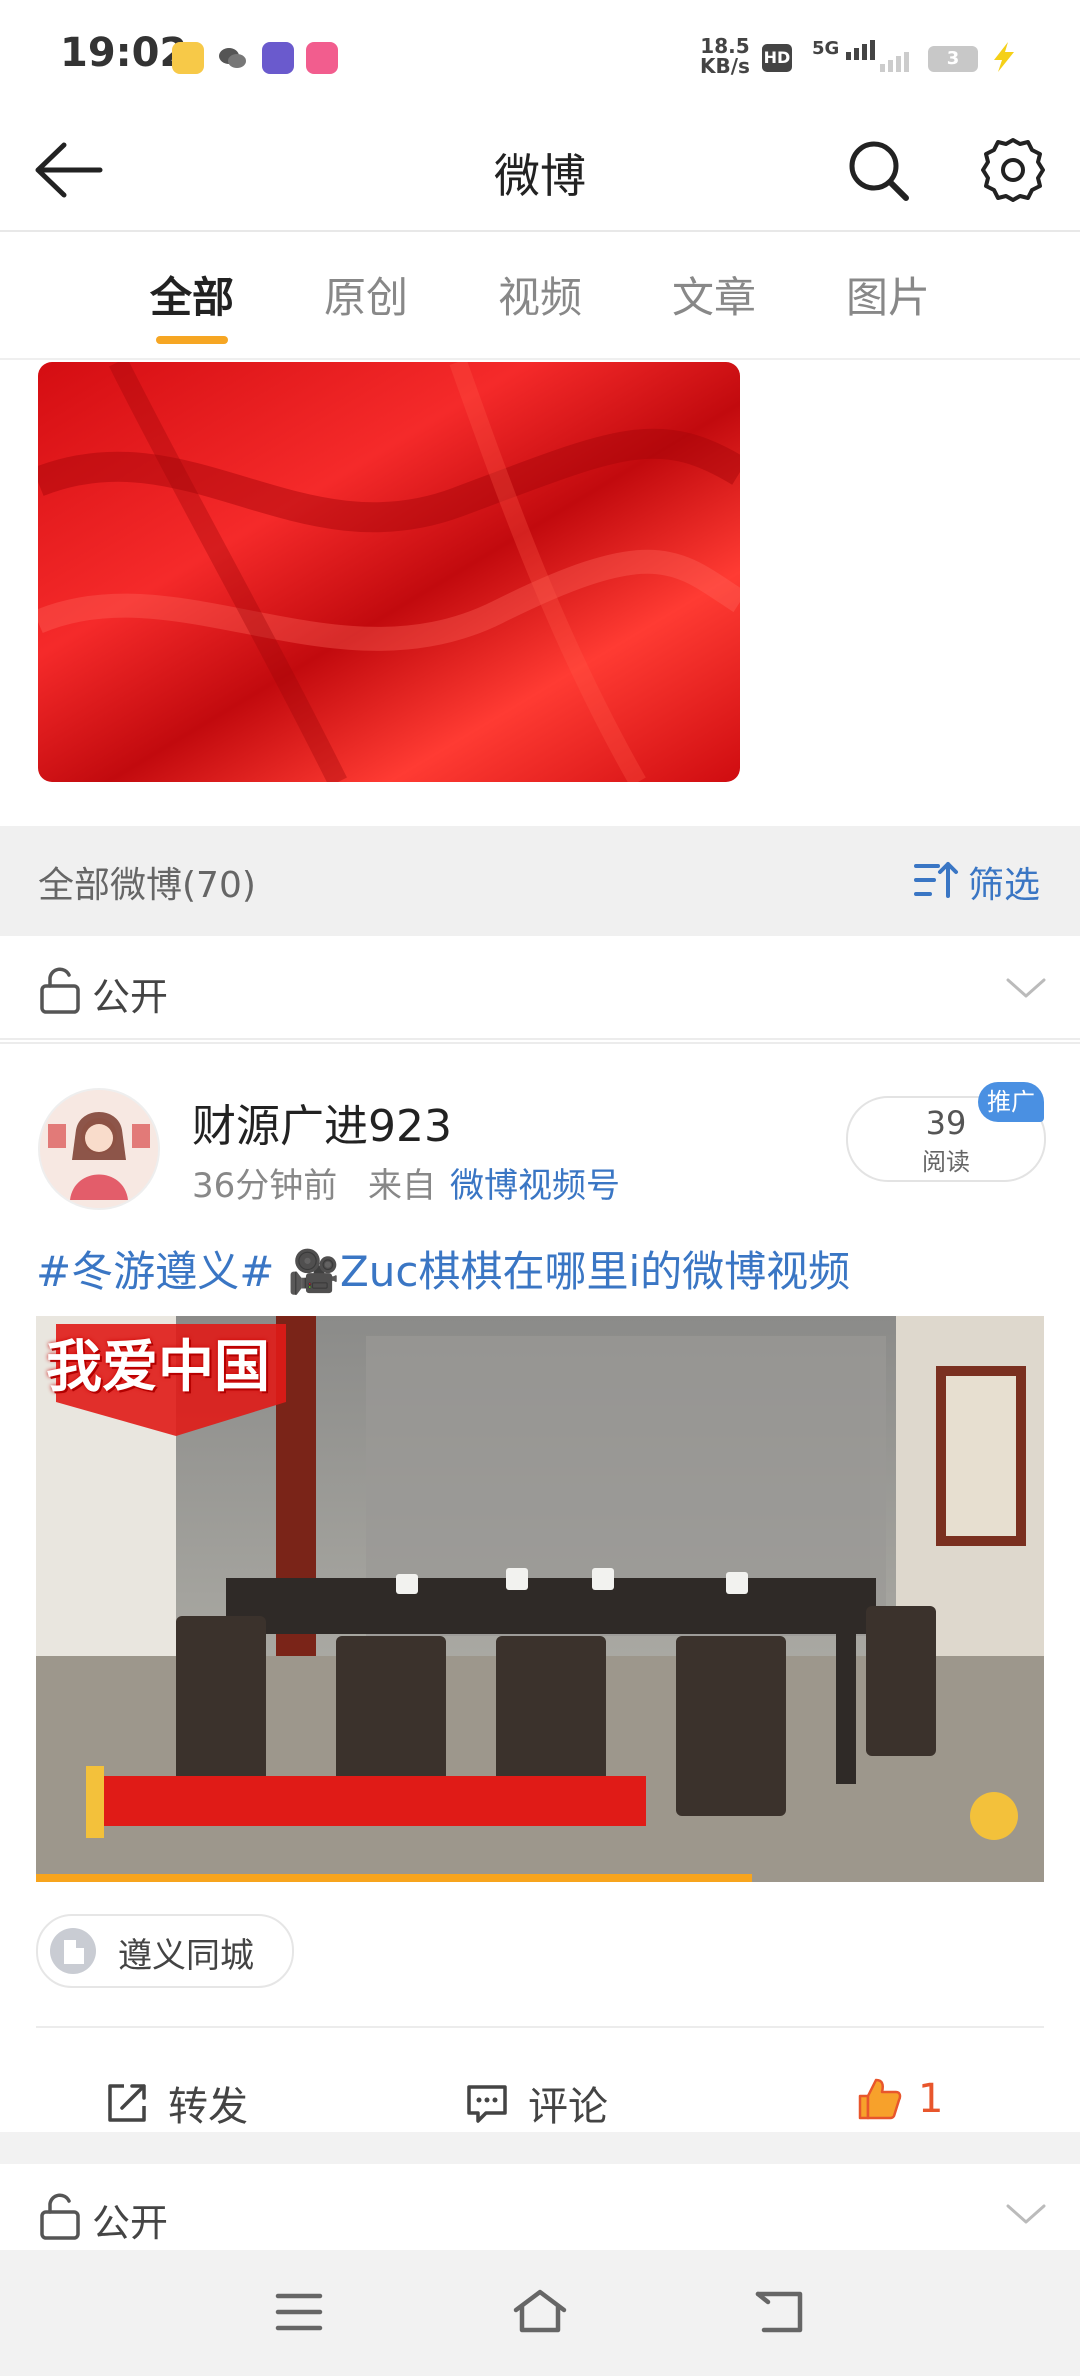 This screenshot has width=1080, height=2376. Describe the element at coordinates (946, 1162) in the screenshot. I see `read-label: 阅读` at that location.